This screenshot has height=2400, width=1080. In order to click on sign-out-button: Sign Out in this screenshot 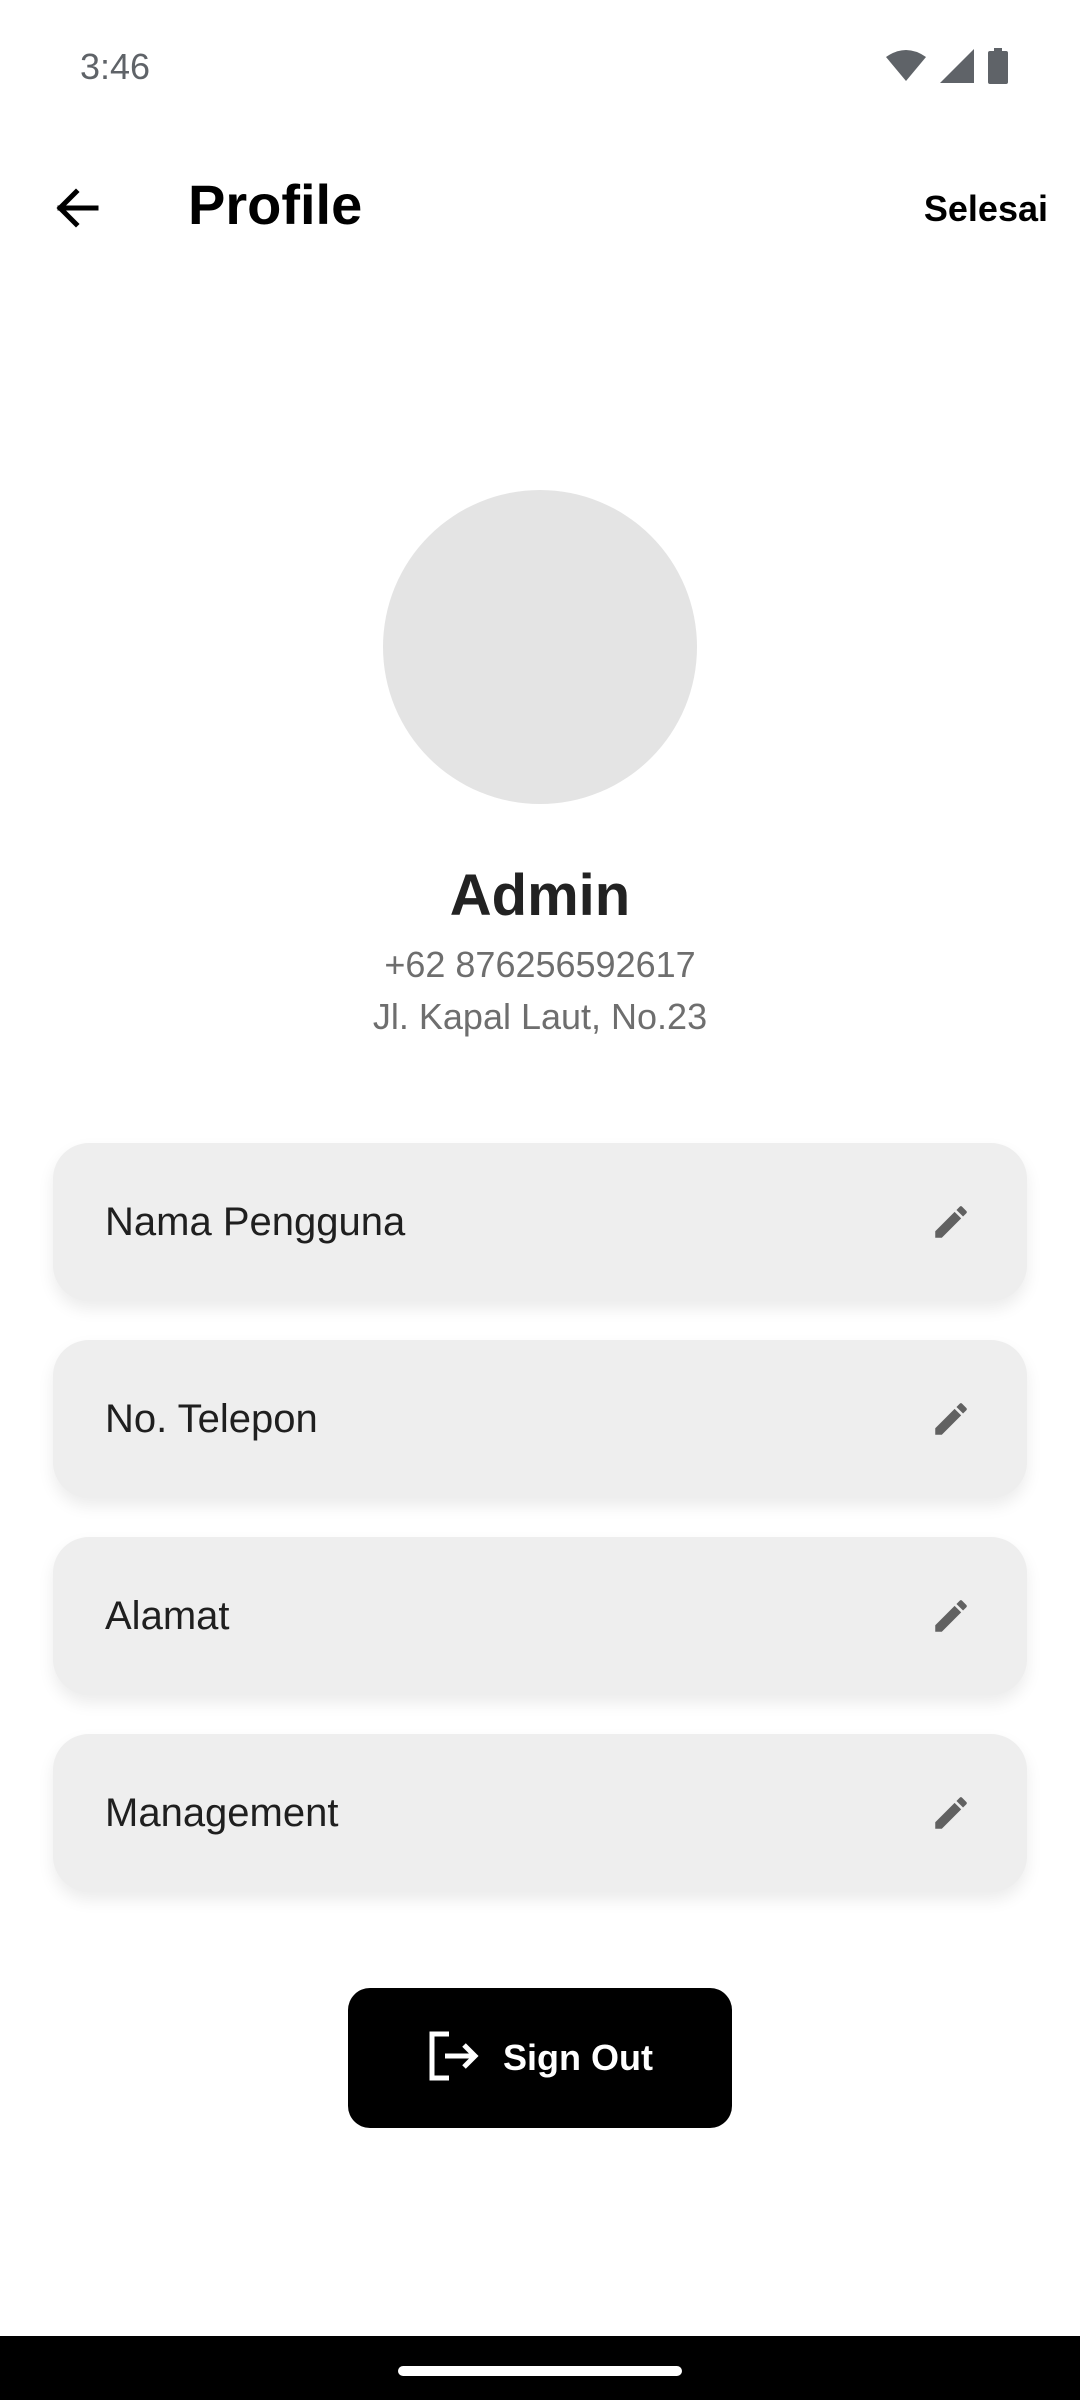, I will do `click(540, 2058)`.